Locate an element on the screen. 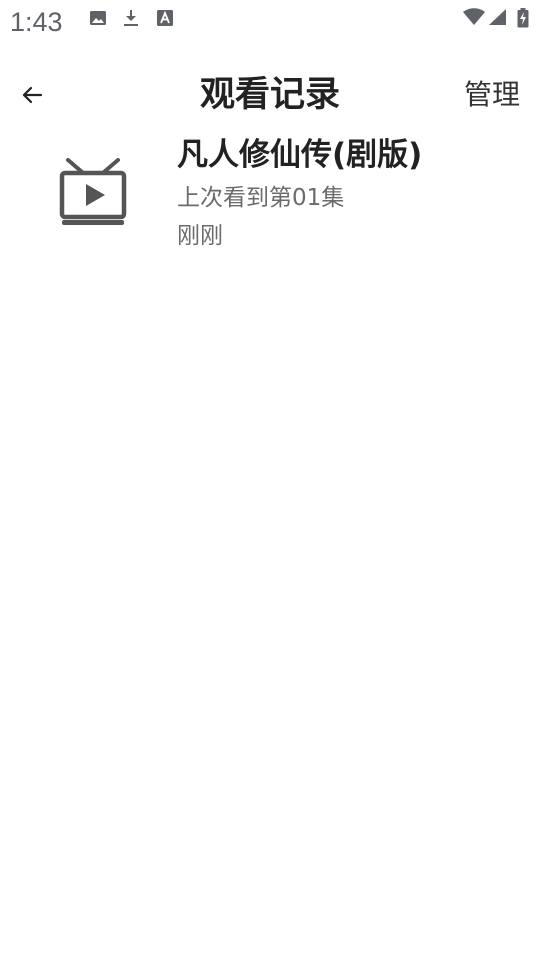 The image size is (540, 960). download-icon is located at coordinates (131, 18).